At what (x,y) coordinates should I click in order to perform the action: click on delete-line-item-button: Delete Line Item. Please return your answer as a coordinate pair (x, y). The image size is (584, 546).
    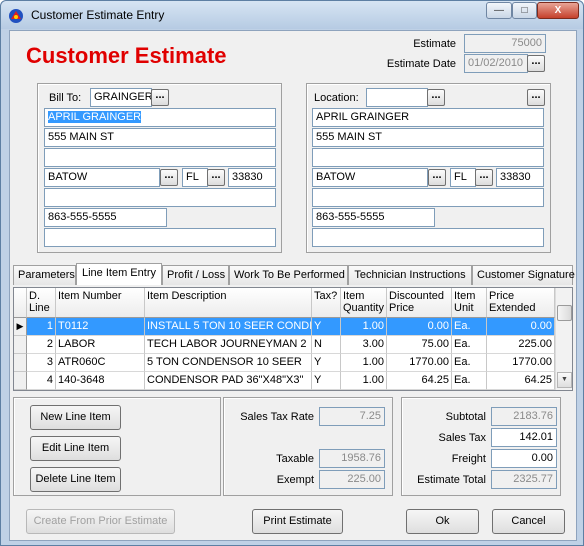
    Looking at the image, I should click on (75, 479).